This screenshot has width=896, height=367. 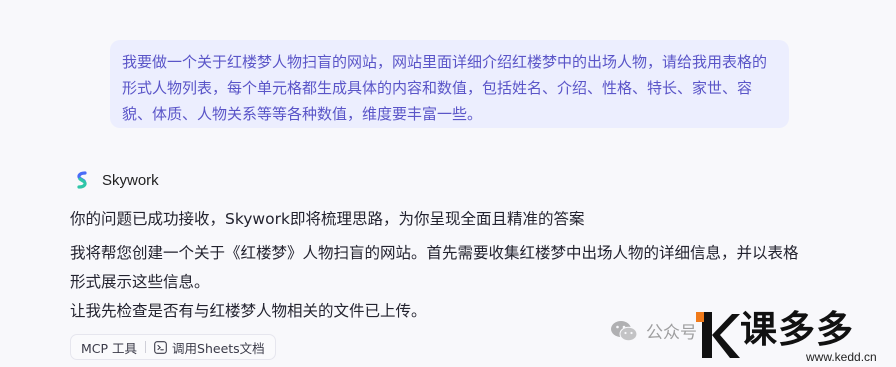 What do you see at coordinates (624, 330) in the screenshot?
I see `wechat-icon` at bounding box center [624, 330].